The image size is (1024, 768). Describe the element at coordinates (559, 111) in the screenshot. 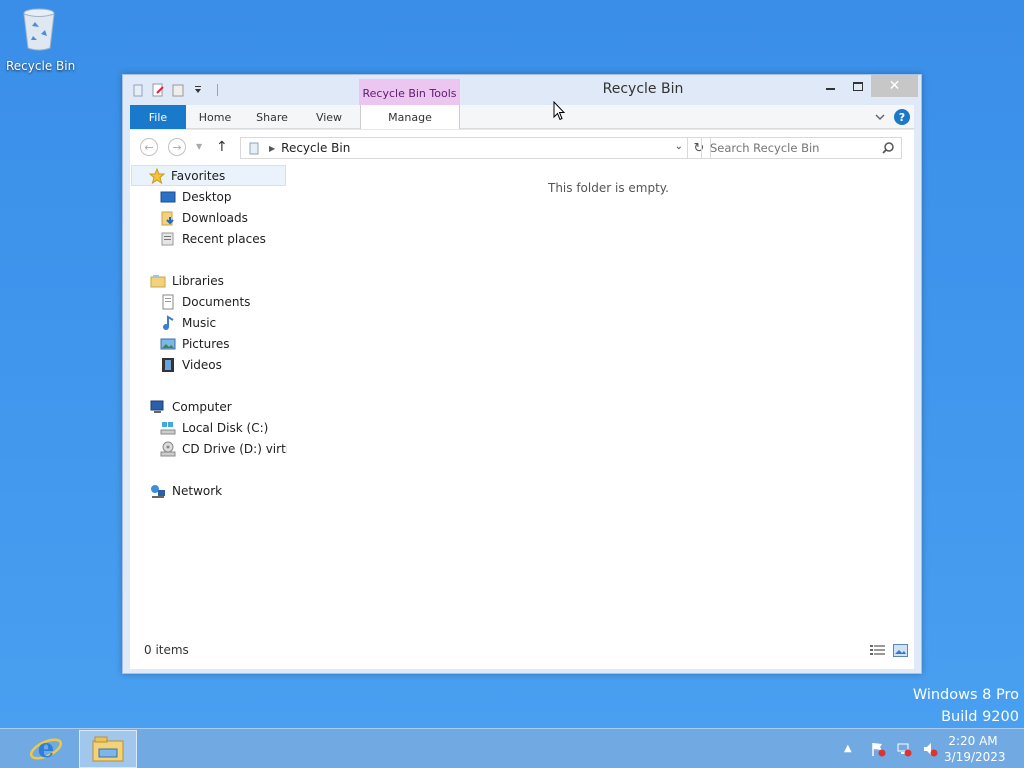

I see `mouse-cursor-icon` at that location.